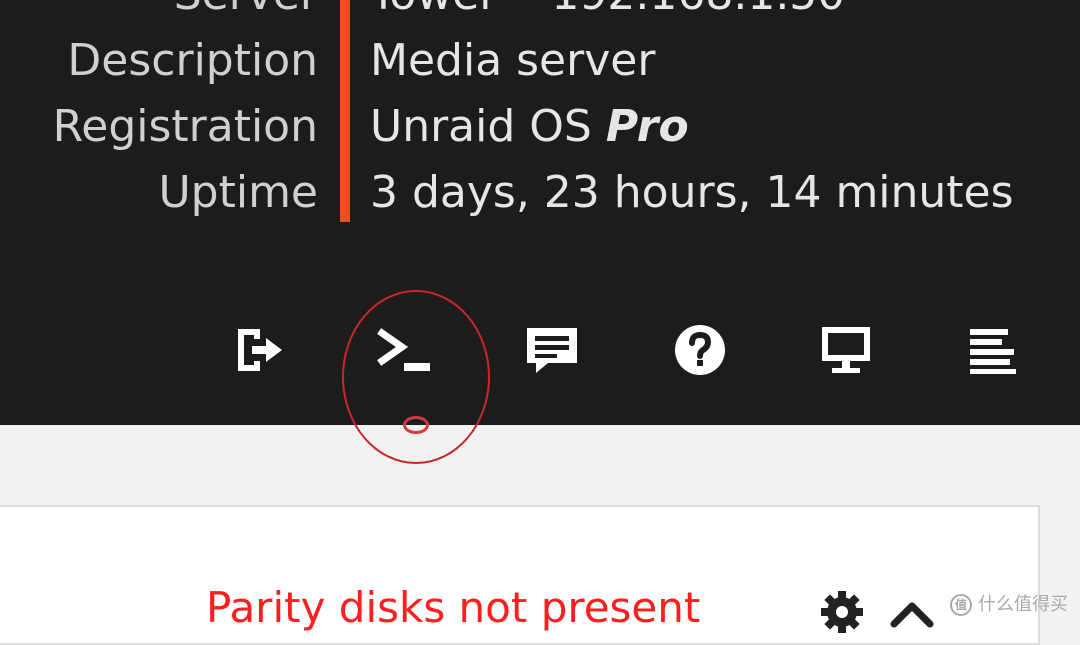  I want to click on monitor-icon, so click(846, 350).